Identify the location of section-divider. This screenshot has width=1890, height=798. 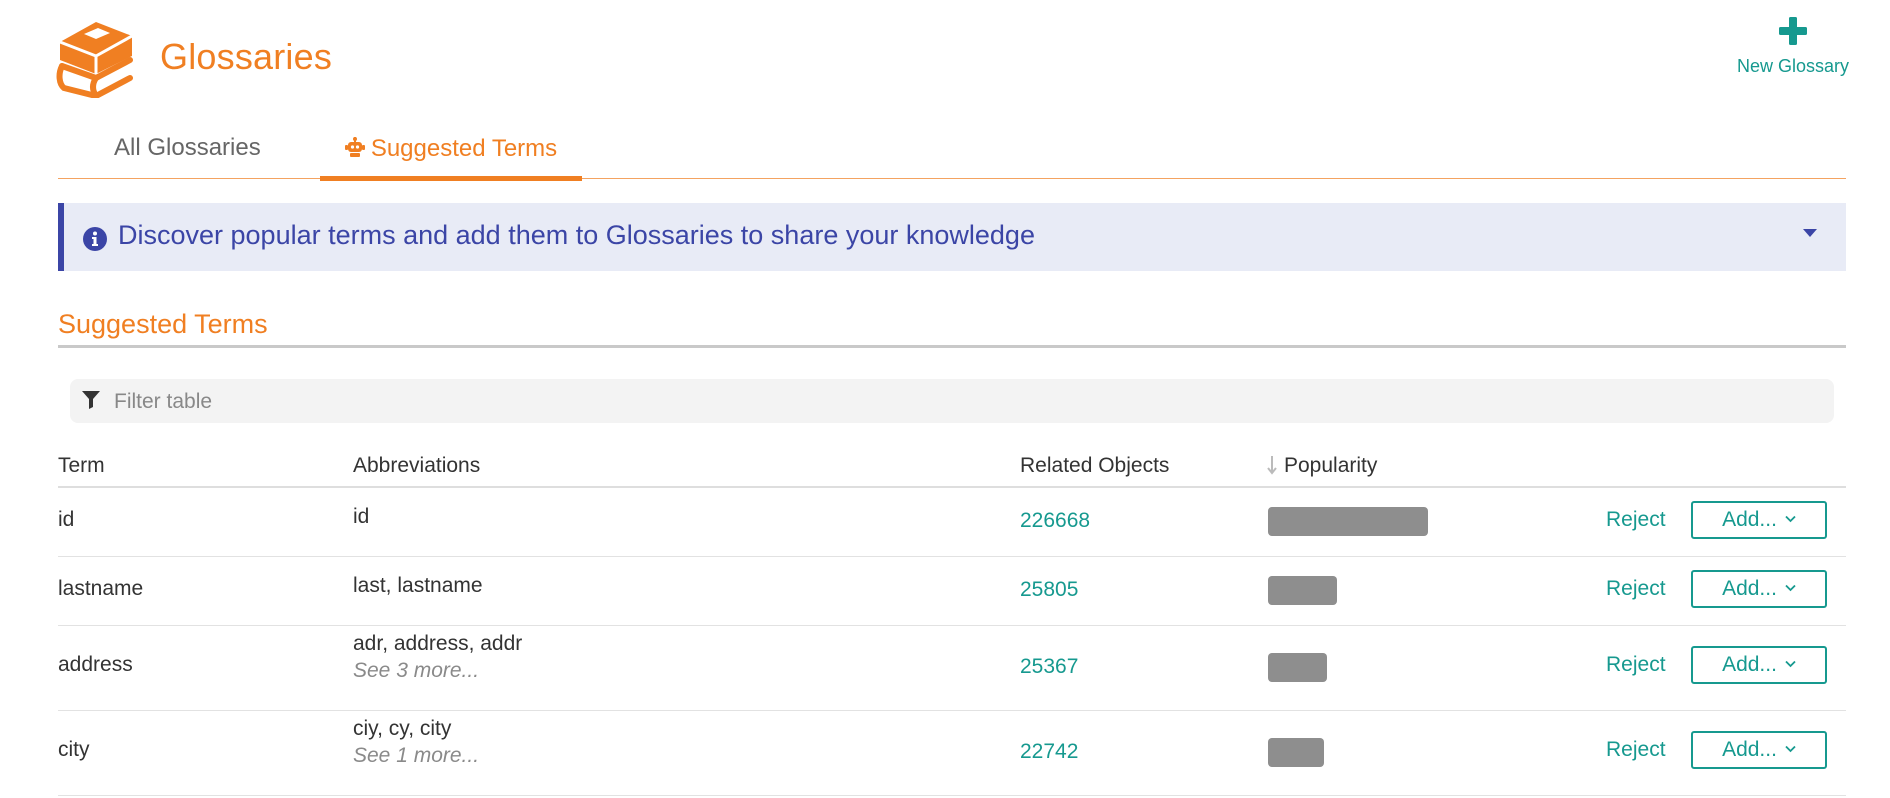
(952, 346).